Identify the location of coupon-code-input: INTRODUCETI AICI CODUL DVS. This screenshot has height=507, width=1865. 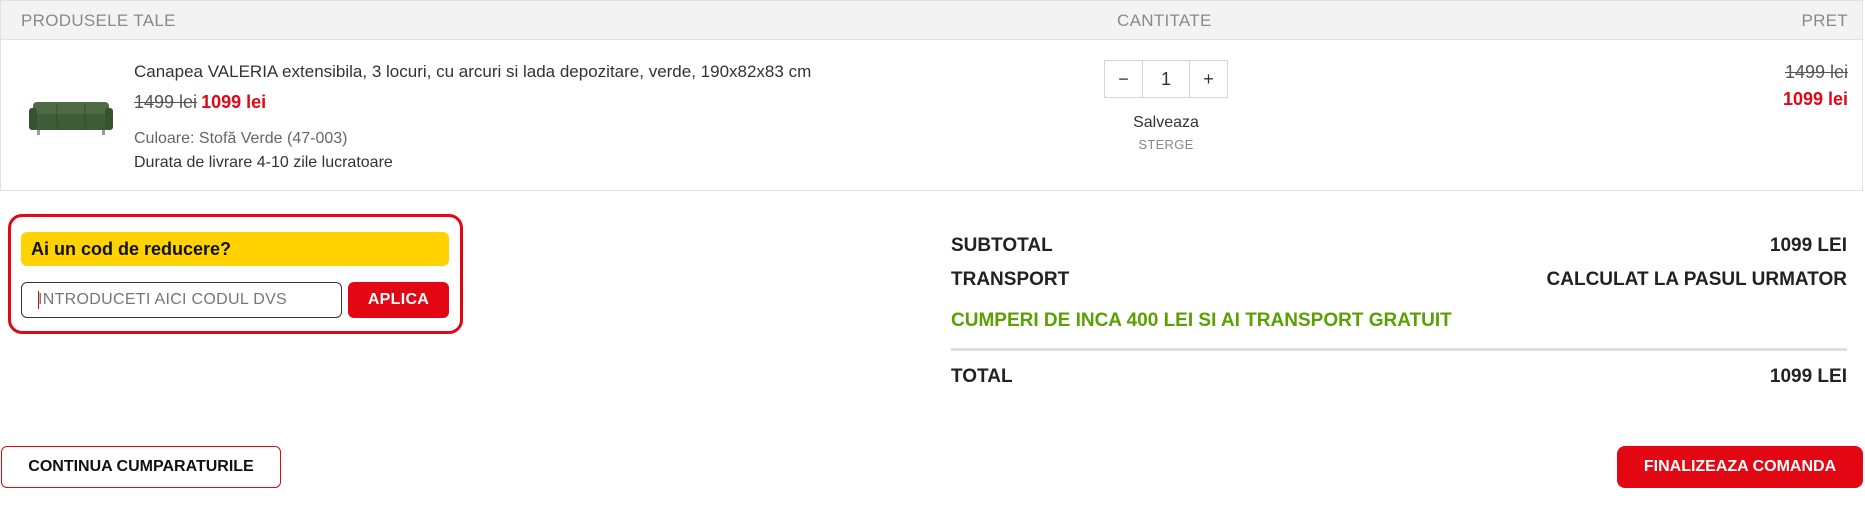
(181, 300).